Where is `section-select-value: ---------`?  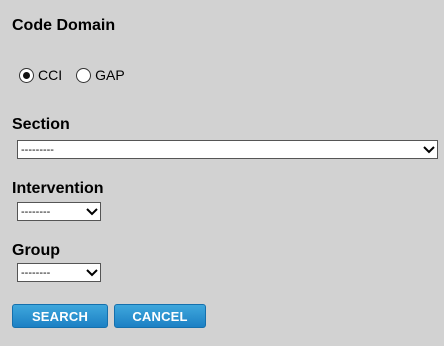
section-select-value: --------- is located at coordinates (37, 149).